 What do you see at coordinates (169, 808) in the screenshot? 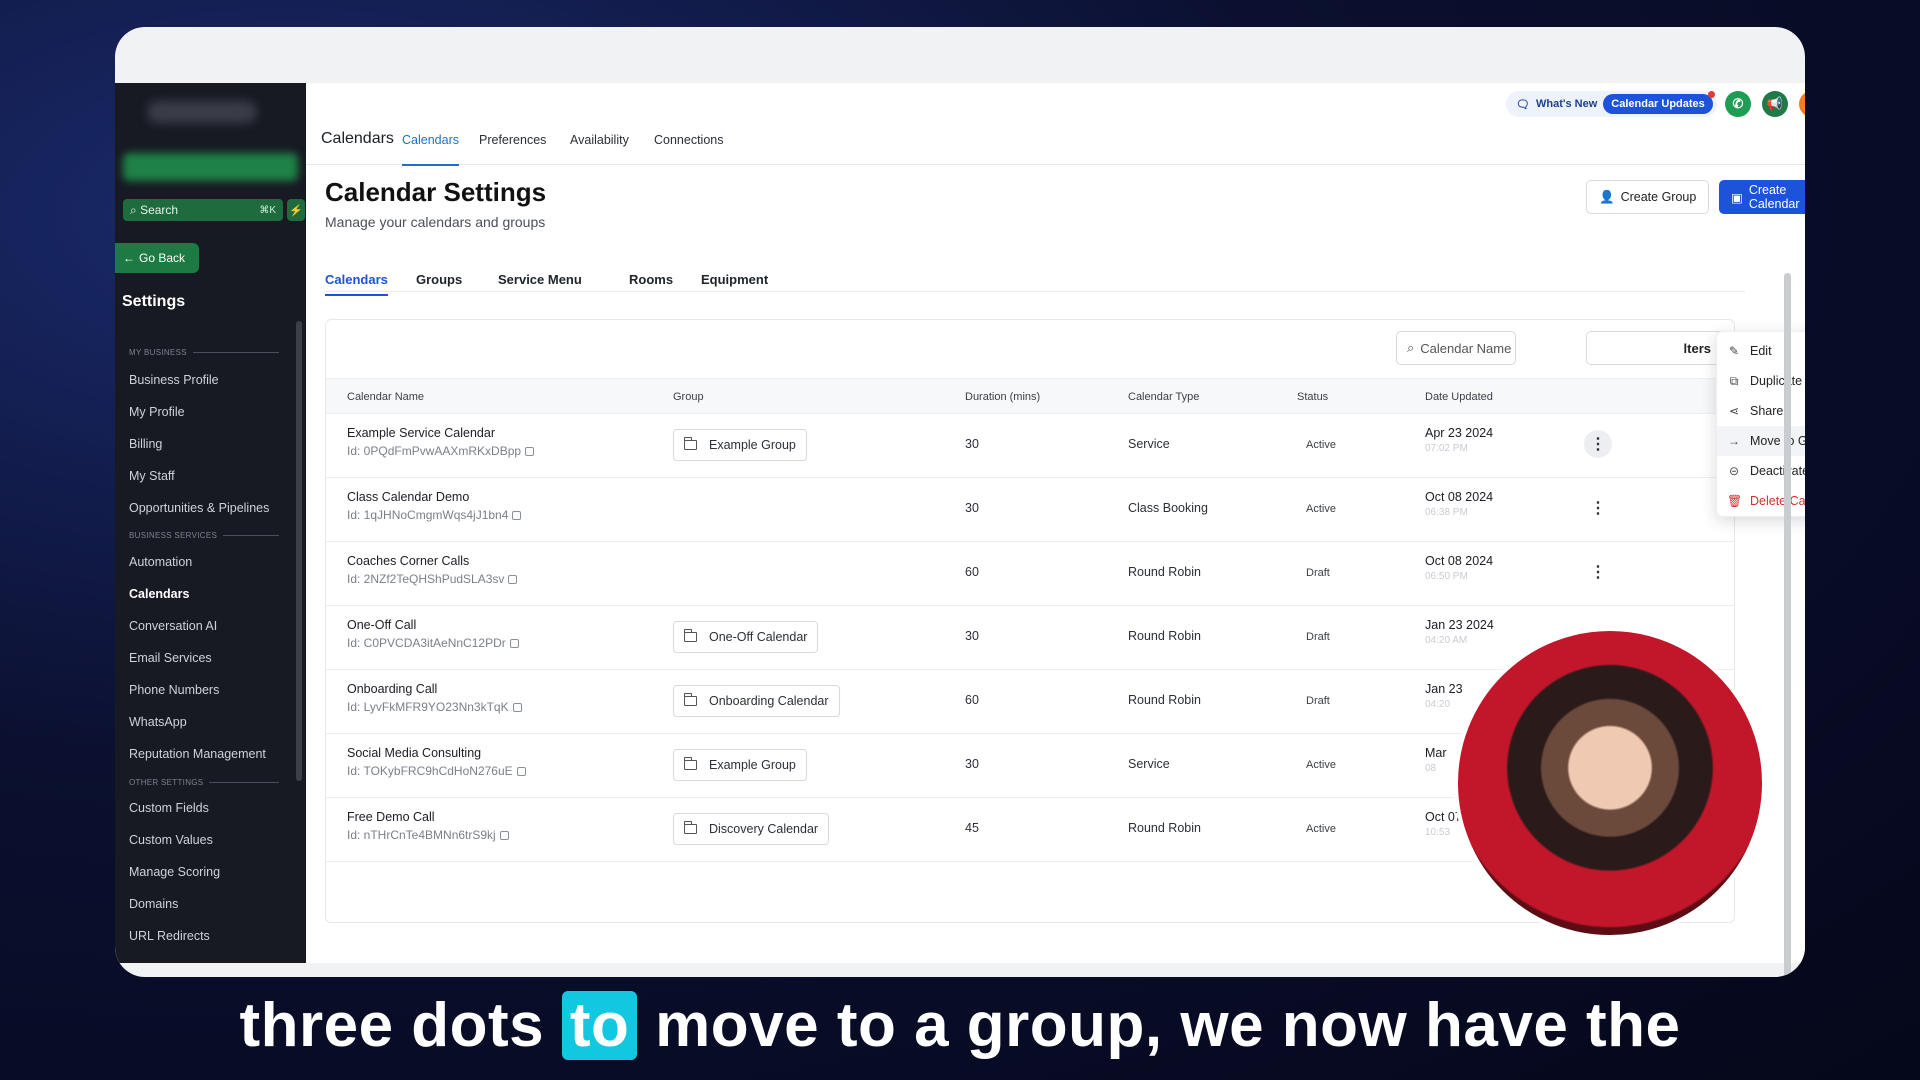
I see `sidebar-item-custom-fields: Custom Fields` at bounding box center [169, 808].